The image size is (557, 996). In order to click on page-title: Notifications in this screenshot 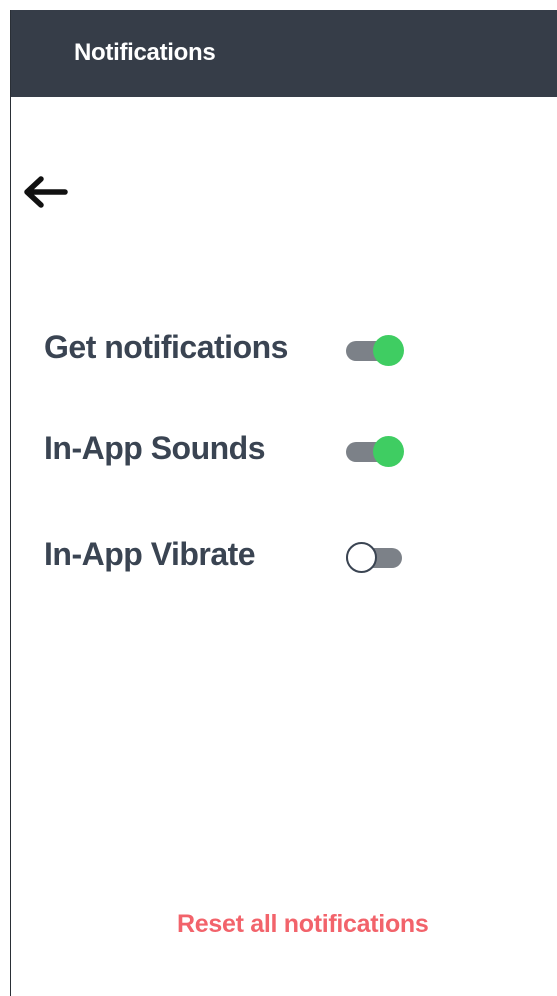, I will do `click(145, 52)`.